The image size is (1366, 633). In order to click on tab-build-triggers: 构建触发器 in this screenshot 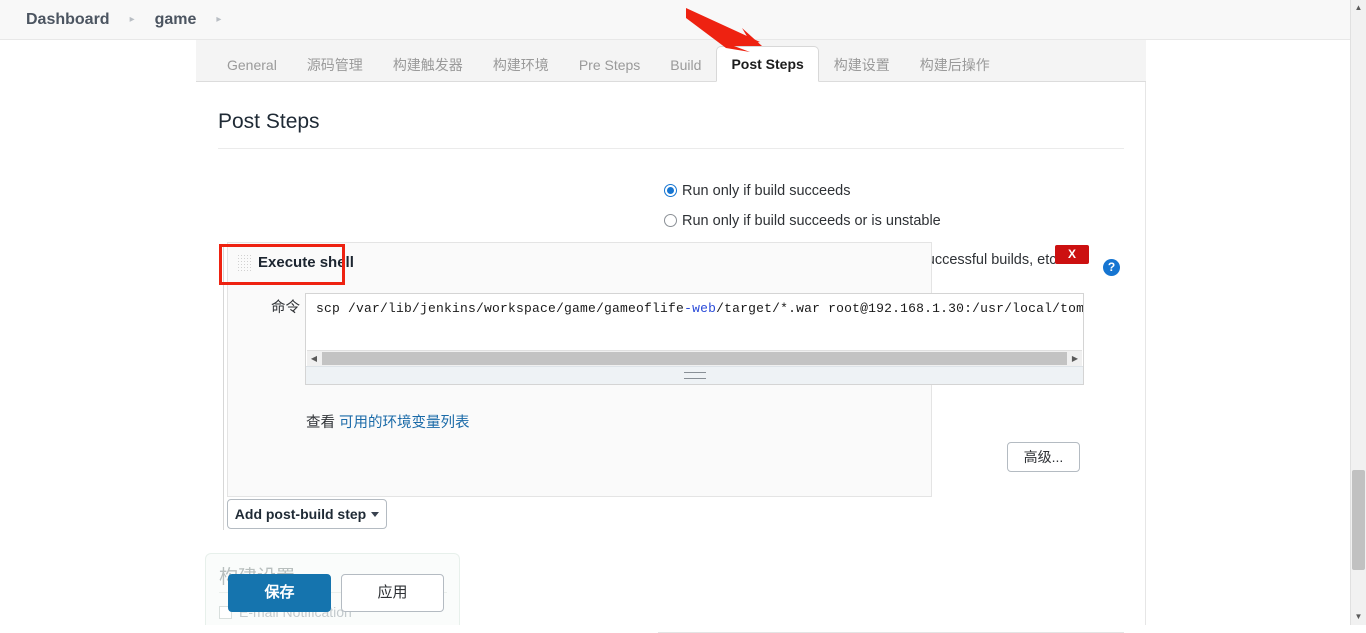, I will do `click(428, 64)`.